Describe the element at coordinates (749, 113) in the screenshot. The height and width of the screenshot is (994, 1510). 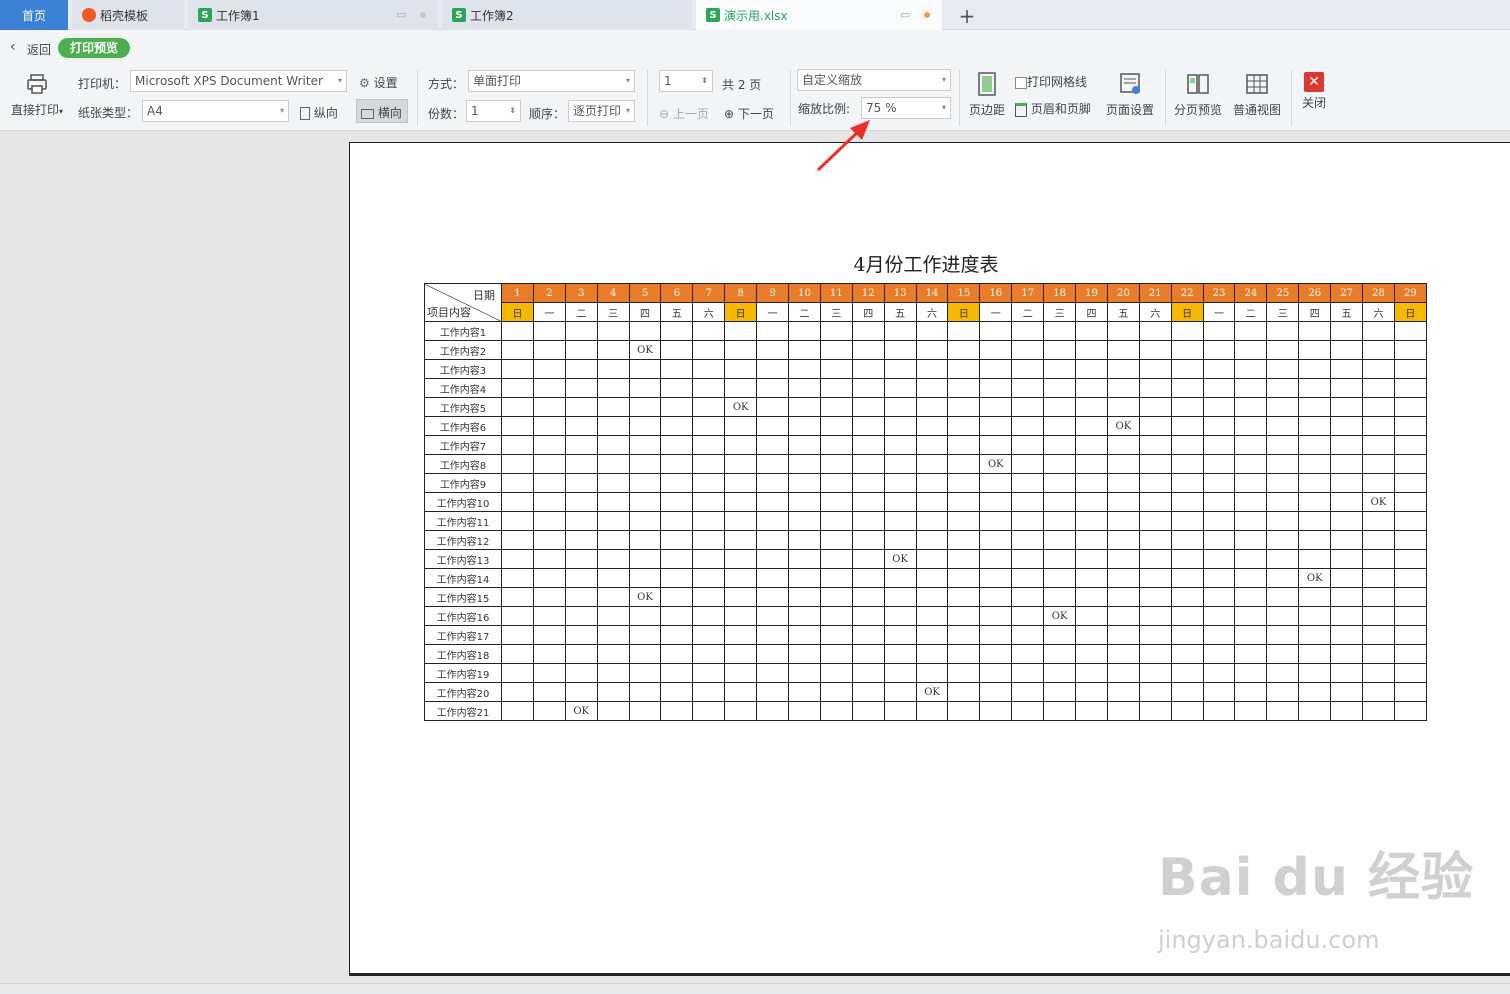
I see `next-page-button: ⊕ 下一页` at that location.